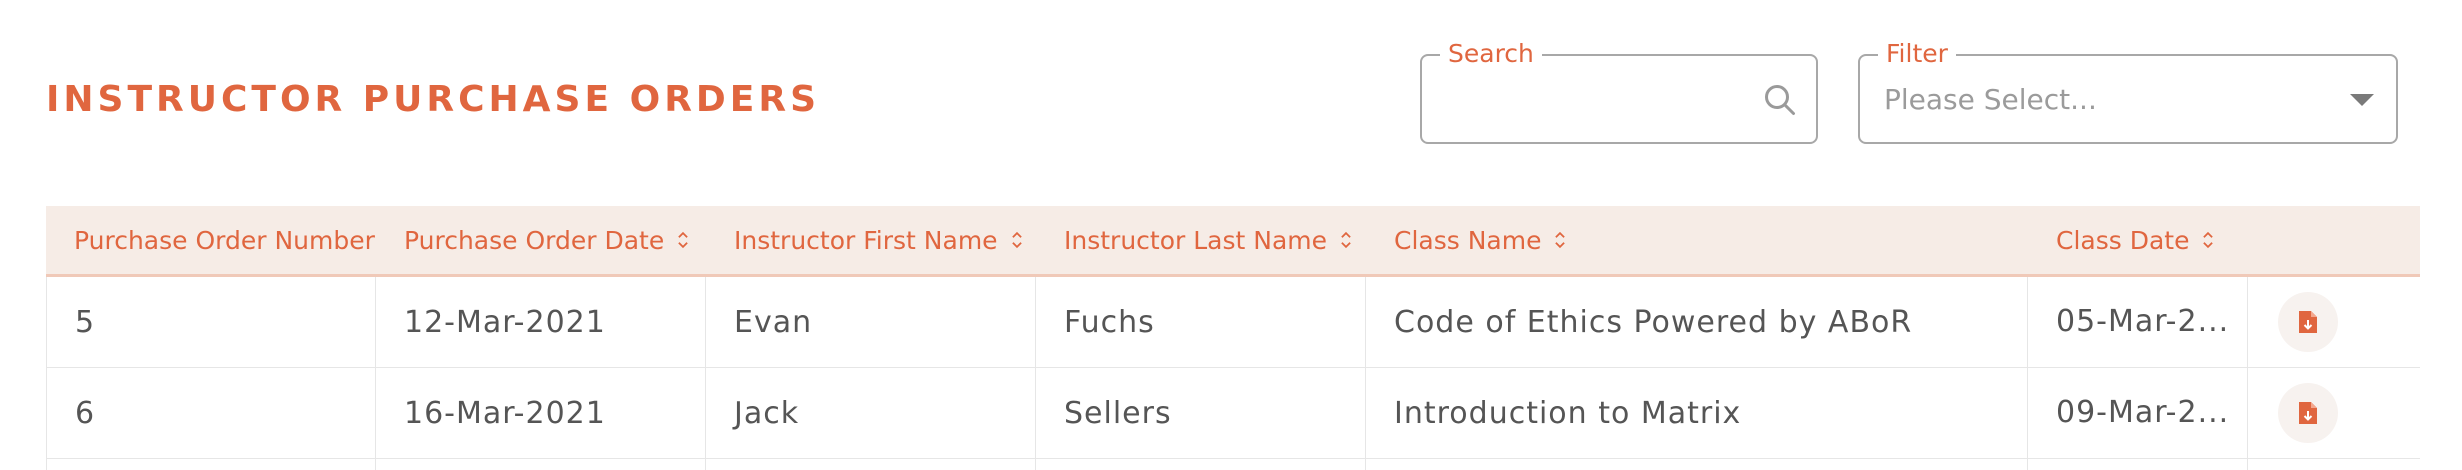  Describe the element at coordinates (1201, 413) in the screenshot. I see `cell-last-name: Sellers` at that location.